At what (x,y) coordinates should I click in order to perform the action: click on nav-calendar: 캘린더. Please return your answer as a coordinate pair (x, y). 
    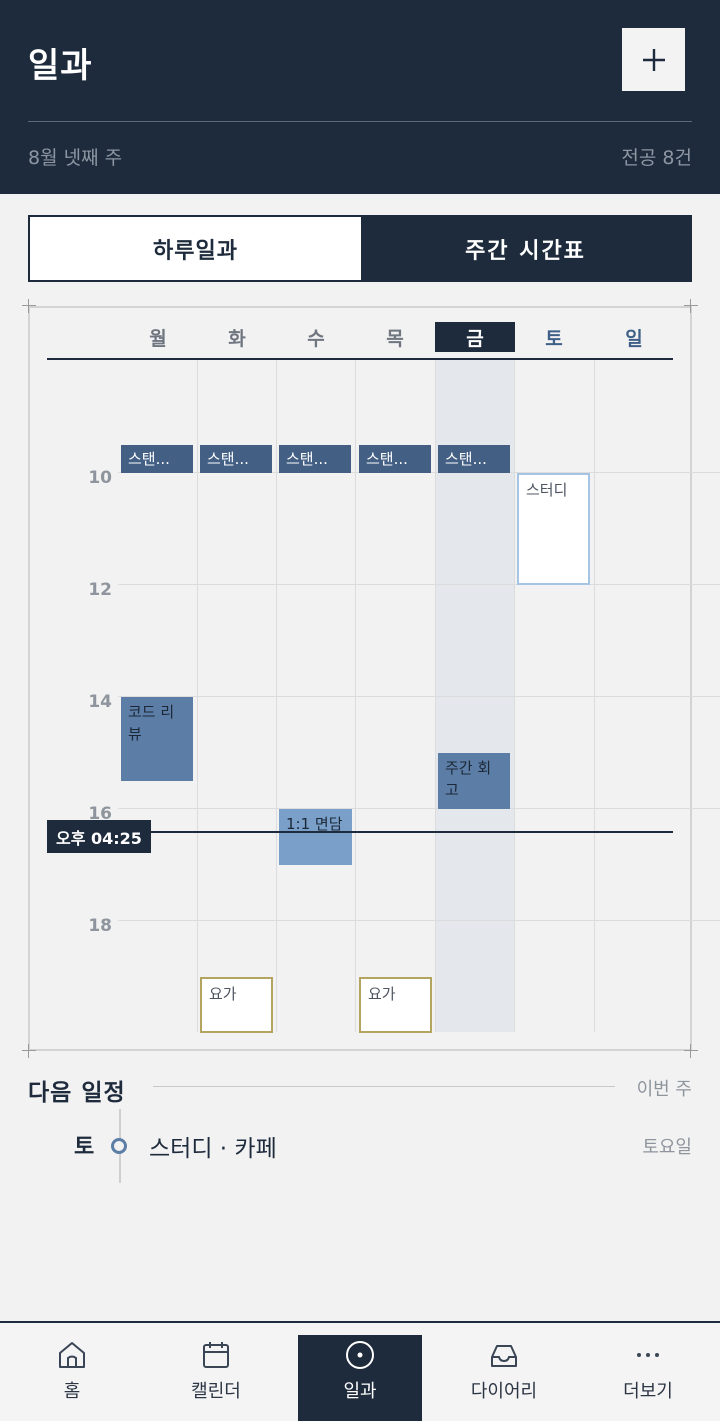
    Looking at the image, I should click on (216, 1372).